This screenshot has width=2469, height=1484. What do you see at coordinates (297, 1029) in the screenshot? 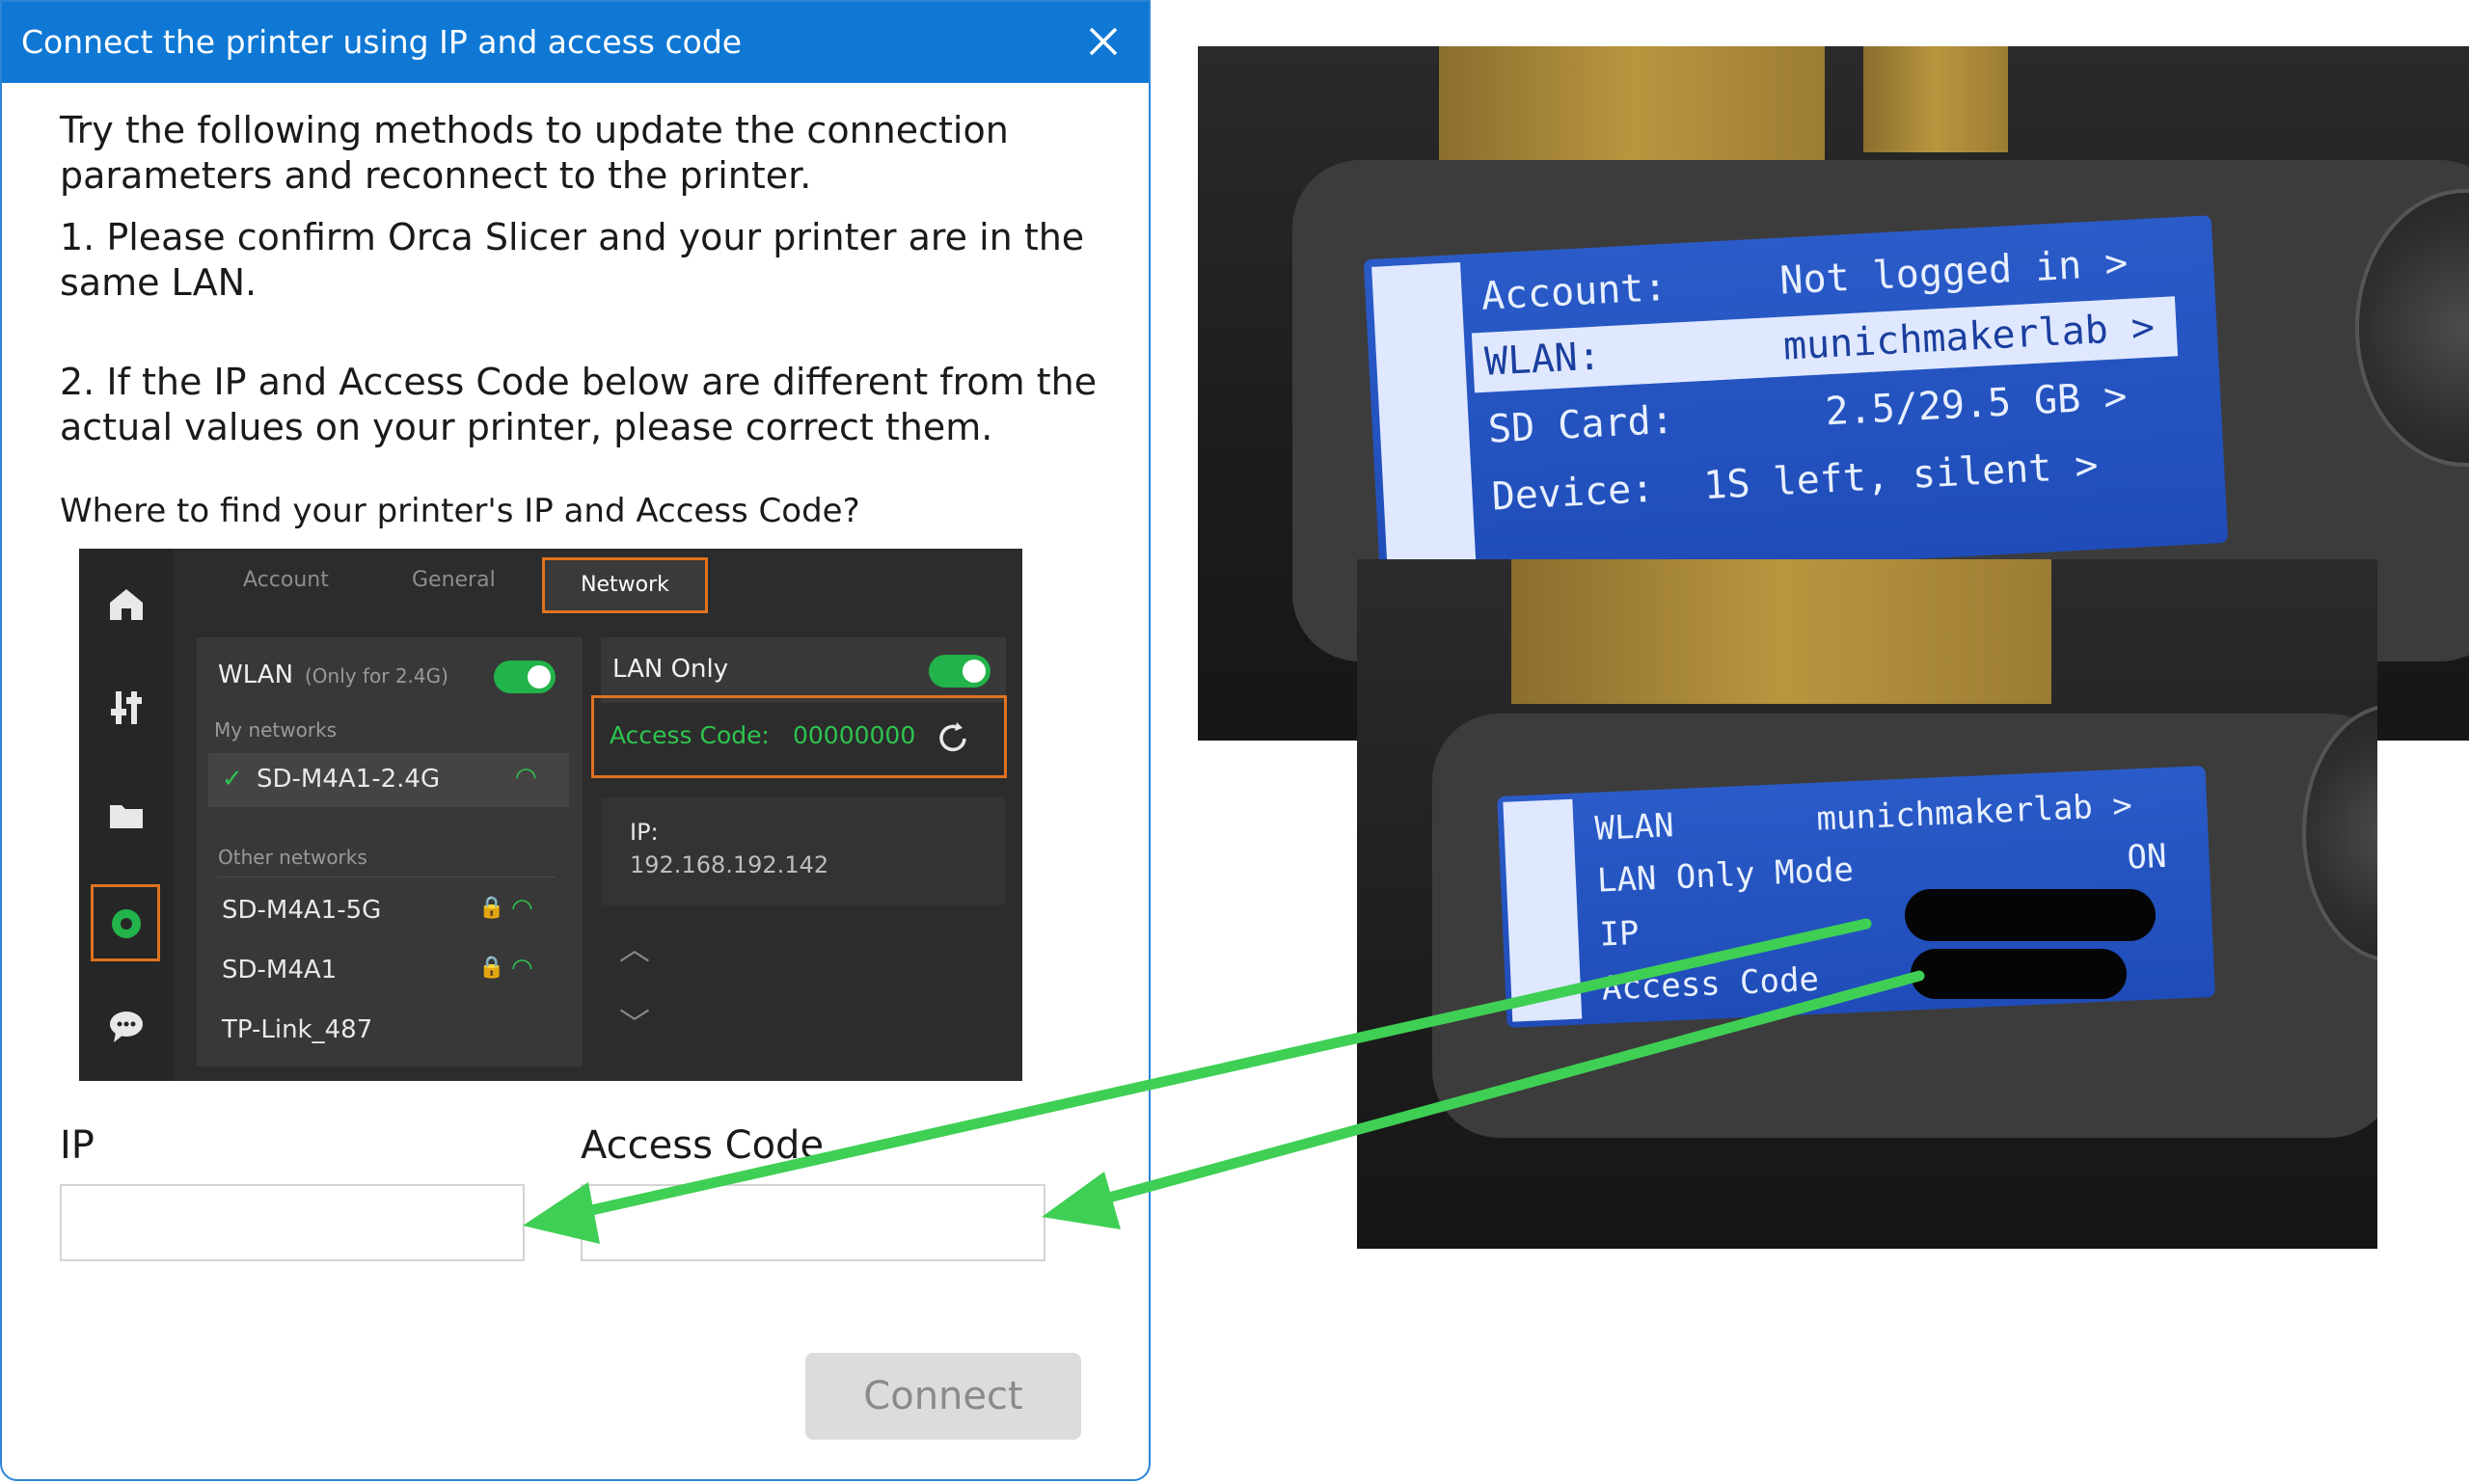
I see `network-item: TP-Link_487` at bounding box center [297, 1029].